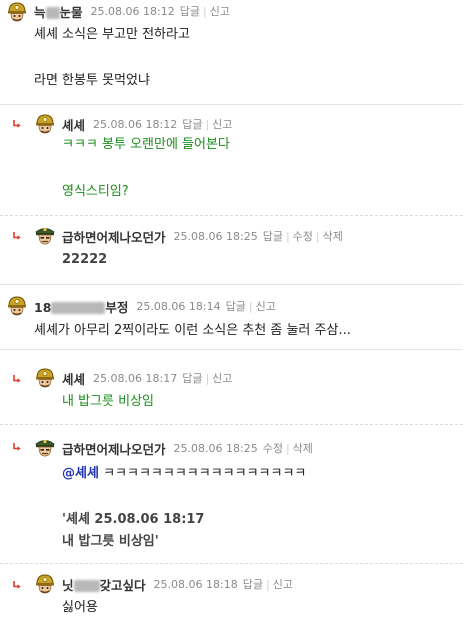  Describe the element at coordinates (110, 541) in the screenshot. I see `quoted-text-line: 내 밥그릇 비상임'` at that location.